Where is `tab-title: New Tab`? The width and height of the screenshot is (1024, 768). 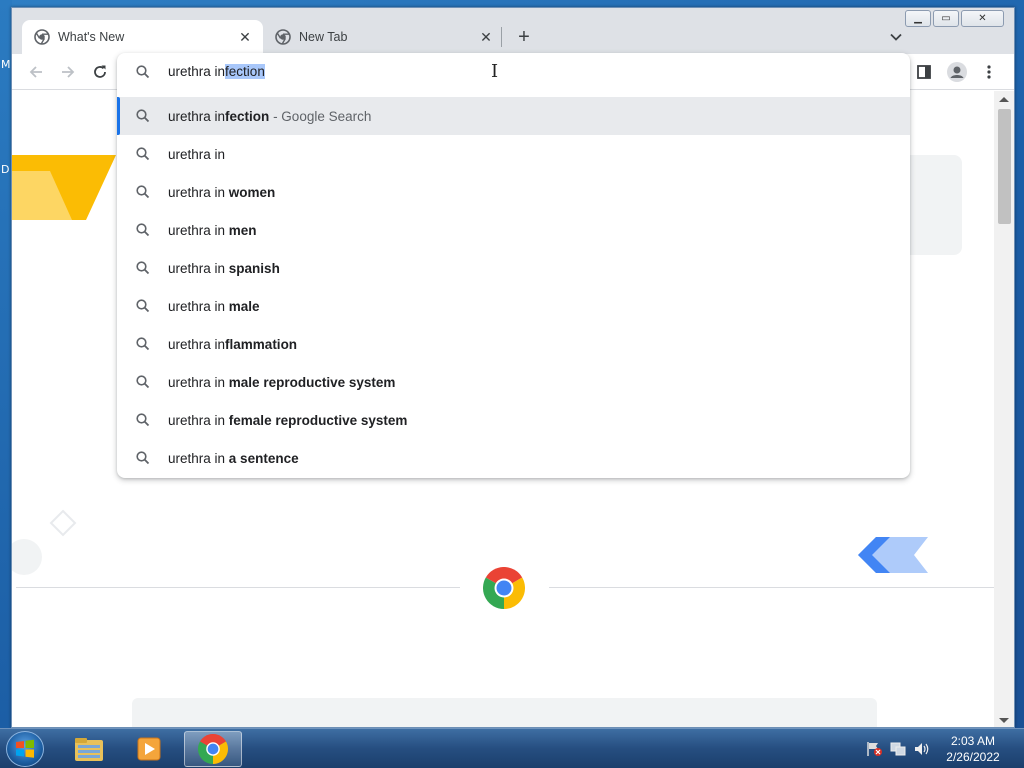
tab-title: New Tab is located at coordinates (323, 37).